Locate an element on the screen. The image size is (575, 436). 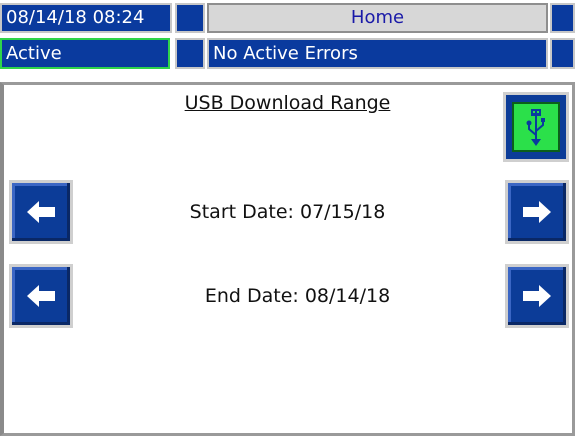
usb-download-button is located at coordinates (536, 127).